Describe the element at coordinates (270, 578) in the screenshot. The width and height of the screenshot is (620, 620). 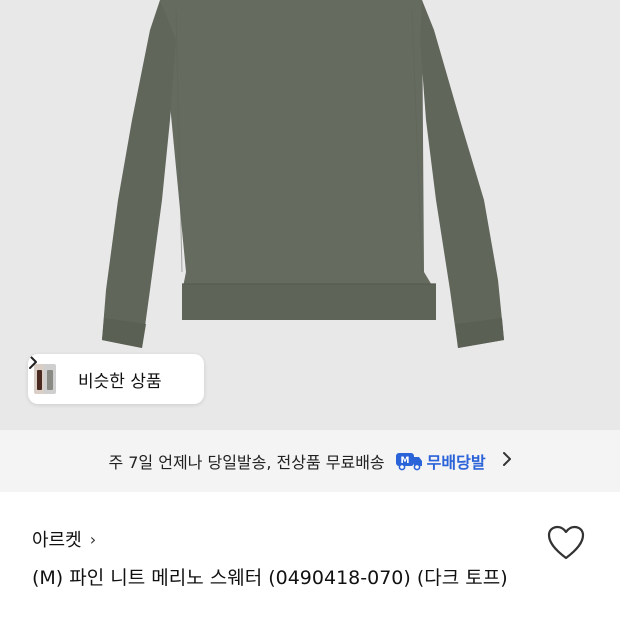
I see `product-title: (M) 파인 니트 메리노 스웨터 (0490418-070) (다크 토프)` at that location.